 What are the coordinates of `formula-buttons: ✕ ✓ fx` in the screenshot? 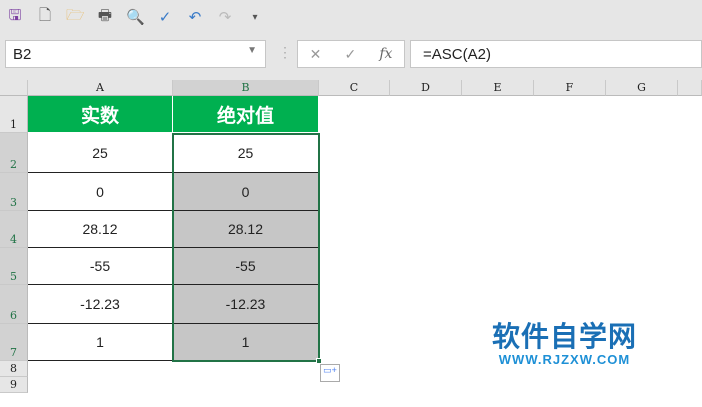 It's located at (351, 54).